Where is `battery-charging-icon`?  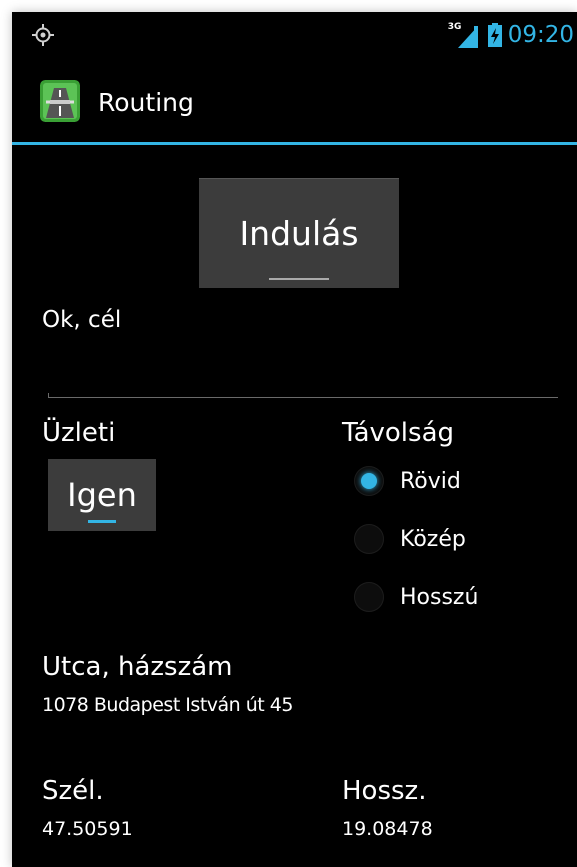
battery-charging-icon is located at coordinates (494, 35).